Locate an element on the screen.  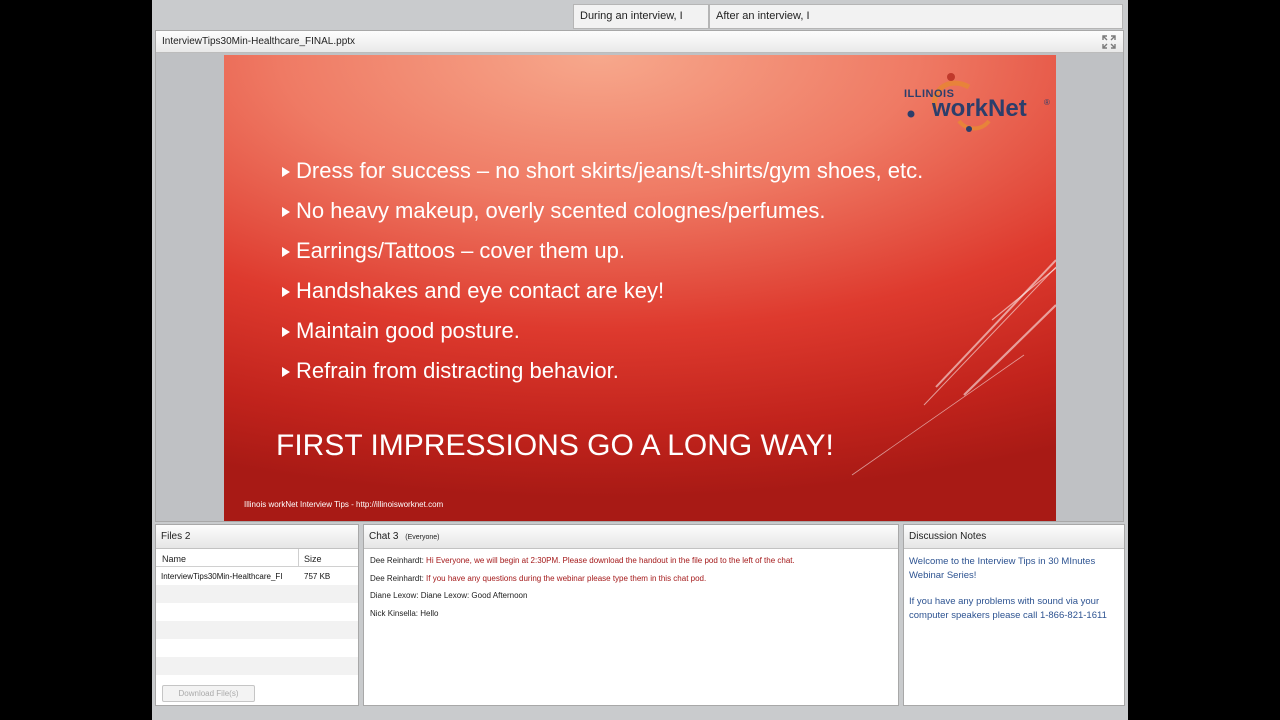
notes-pod-title: Discussion Notes is located at coordinates (1014, 537).